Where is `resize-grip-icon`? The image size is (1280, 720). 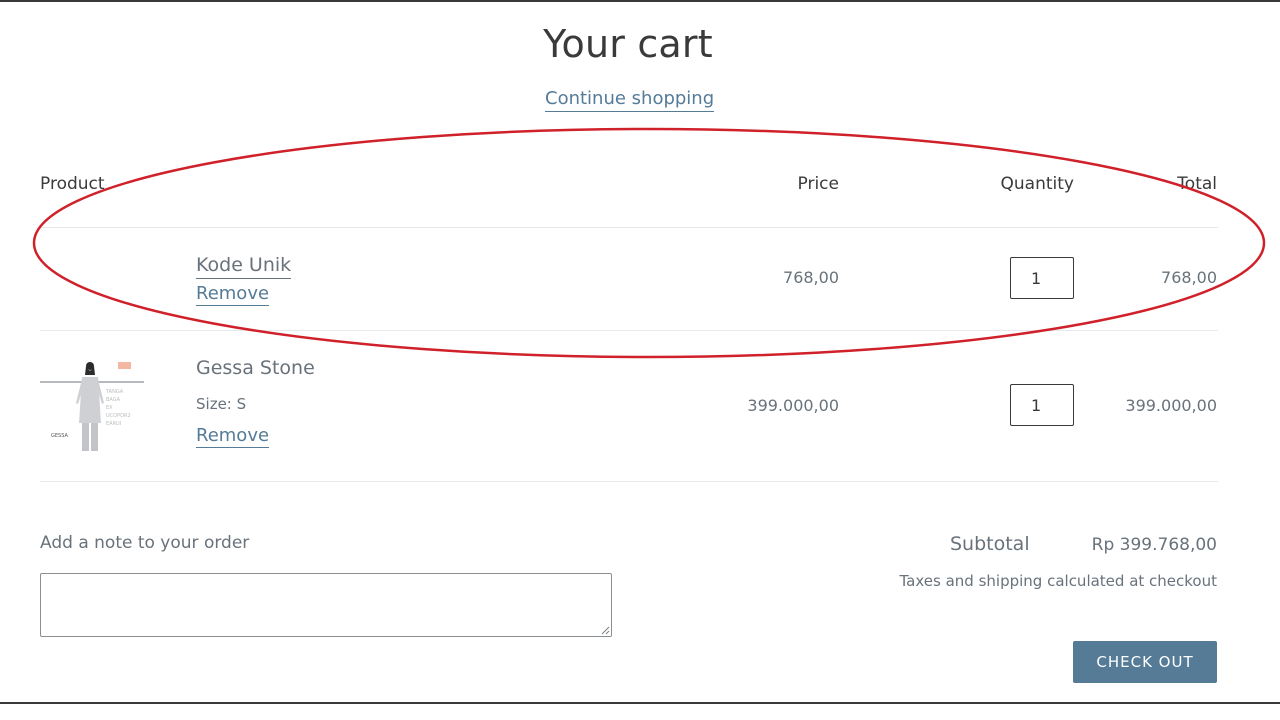 resize-grip-icon is located at coordinates (605, 630).